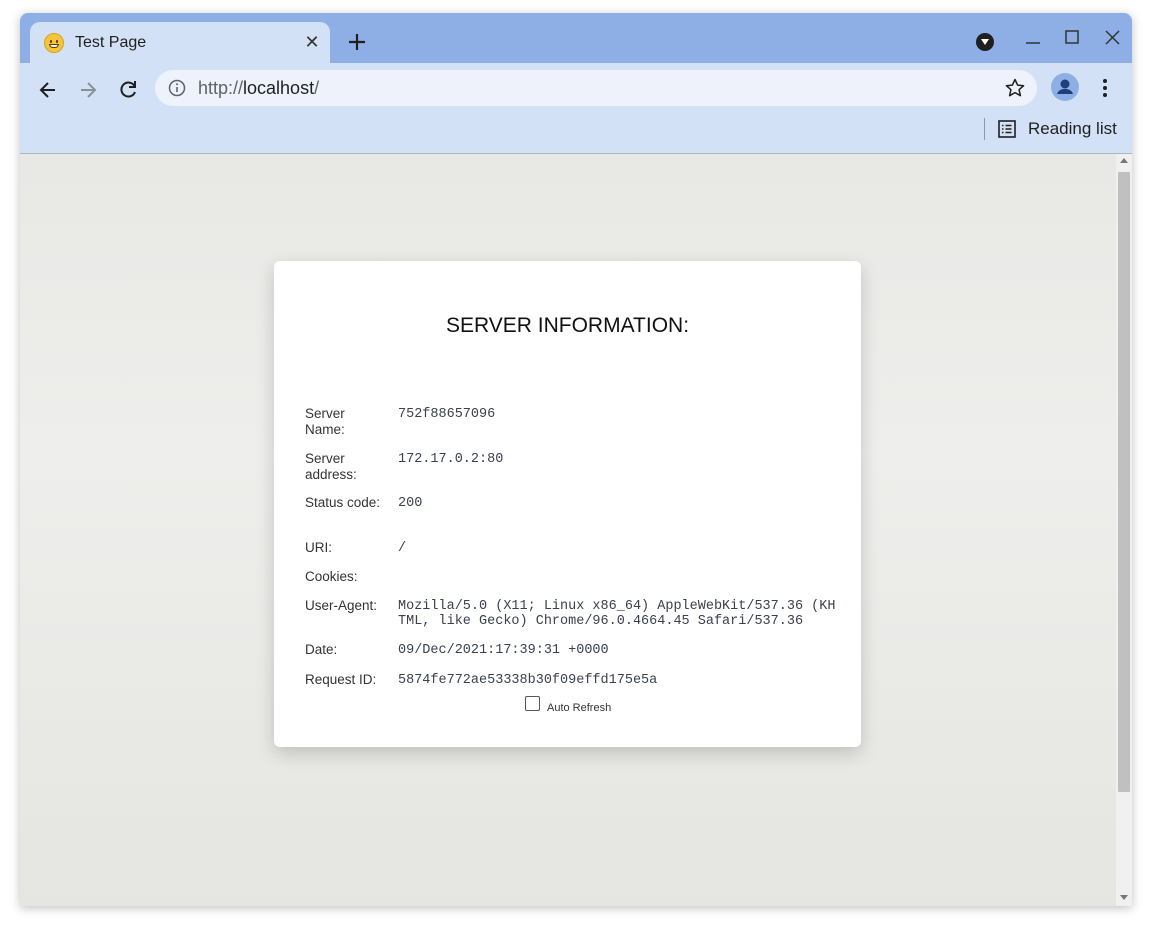 The height and width of the screenshot is (945, 1152). What do you see at coordinates (451, 459) in the screenshot?
I see `info-value: 172.17.0.2:80` at bounding box center [451, 459].